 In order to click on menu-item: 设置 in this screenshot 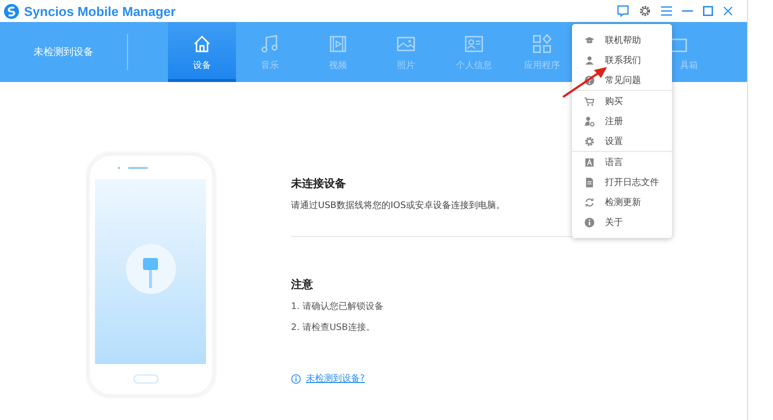, I will do `click(622, 141)`.